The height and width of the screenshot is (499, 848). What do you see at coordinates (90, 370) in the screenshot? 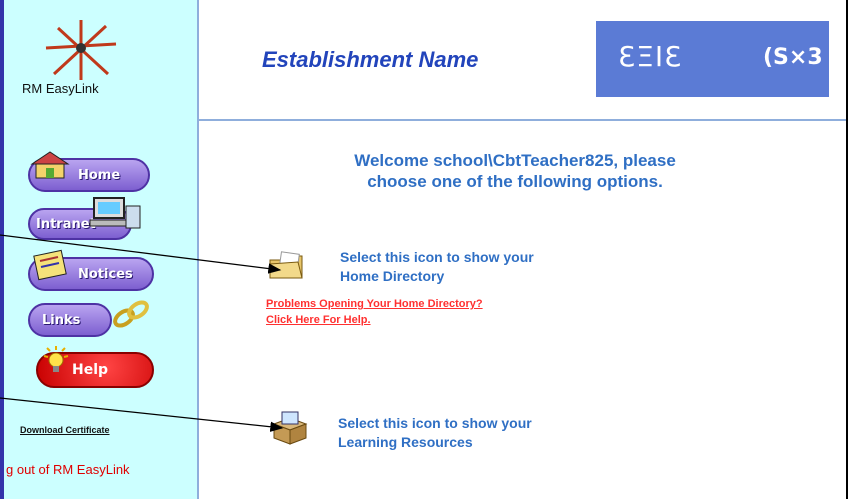
I see `nav-help-label: Help` at bounding box center [90, 370].